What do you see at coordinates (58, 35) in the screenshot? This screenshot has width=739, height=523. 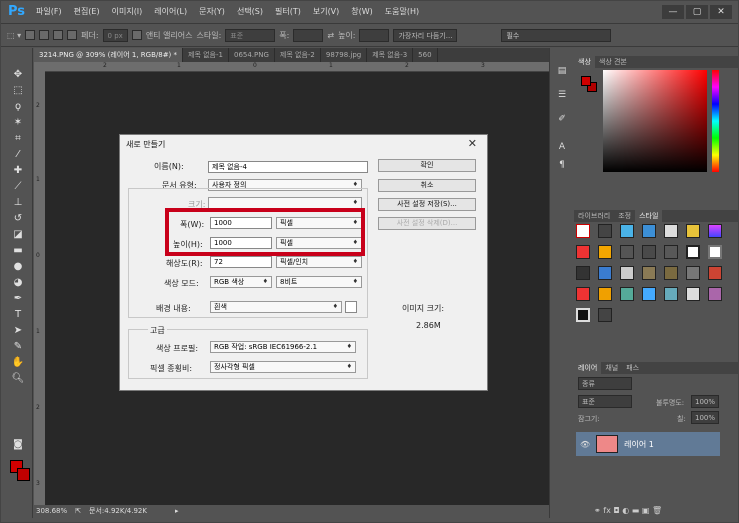 I see `subtract-selection-icon` at bounding box center [58, 35].